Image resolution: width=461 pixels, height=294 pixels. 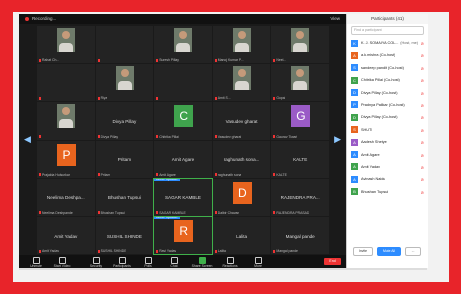 I want to click on tile-name-label: SUSHIL SHINDE, so click(x=111, y=251).